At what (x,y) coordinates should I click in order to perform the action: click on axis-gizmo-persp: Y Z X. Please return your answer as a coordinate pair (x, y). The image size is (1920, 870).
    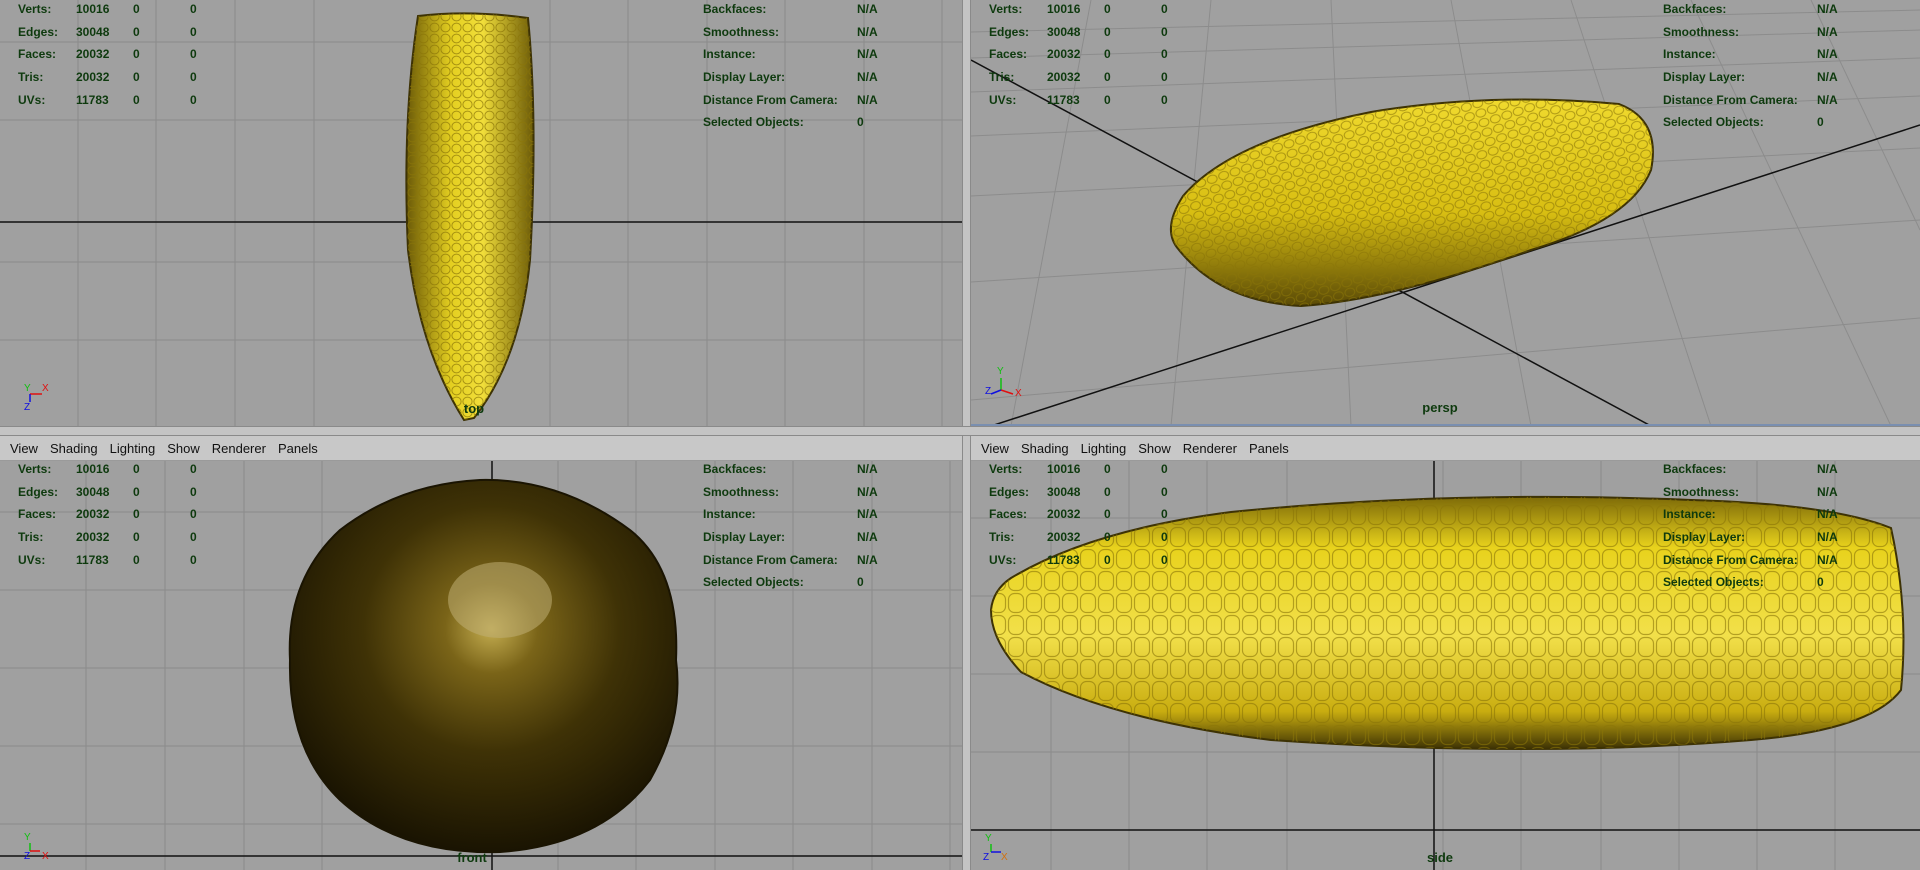
    Looking at the image, I should click on (1005, 384).